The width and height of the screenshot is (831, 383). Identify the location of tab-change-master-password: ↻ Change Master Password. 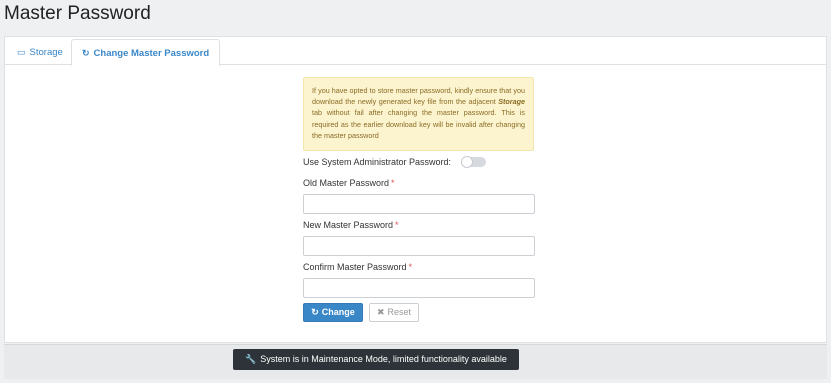
(146, 52).